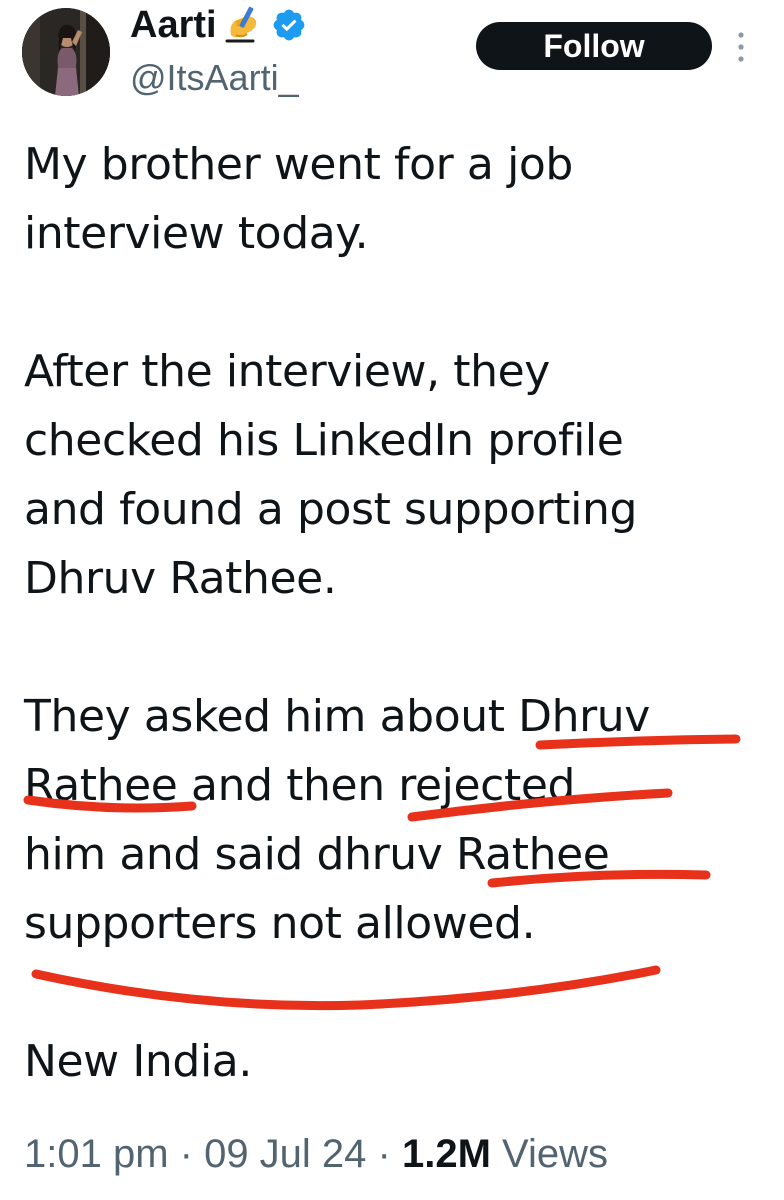  What do you see at coordinates (173, 25) in the screenshot?
I see `display-name: Aarti` at bounding box center [173, 25].